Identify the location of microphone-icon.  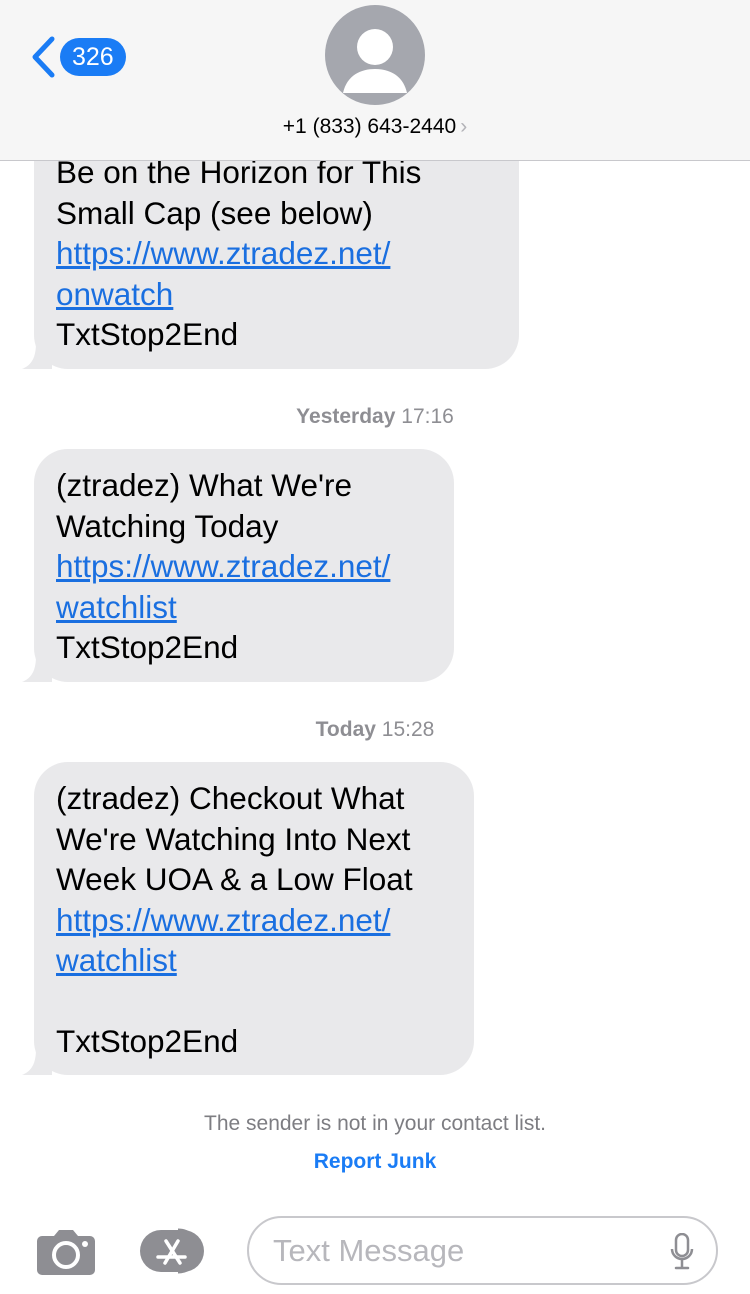
(682, 1251).